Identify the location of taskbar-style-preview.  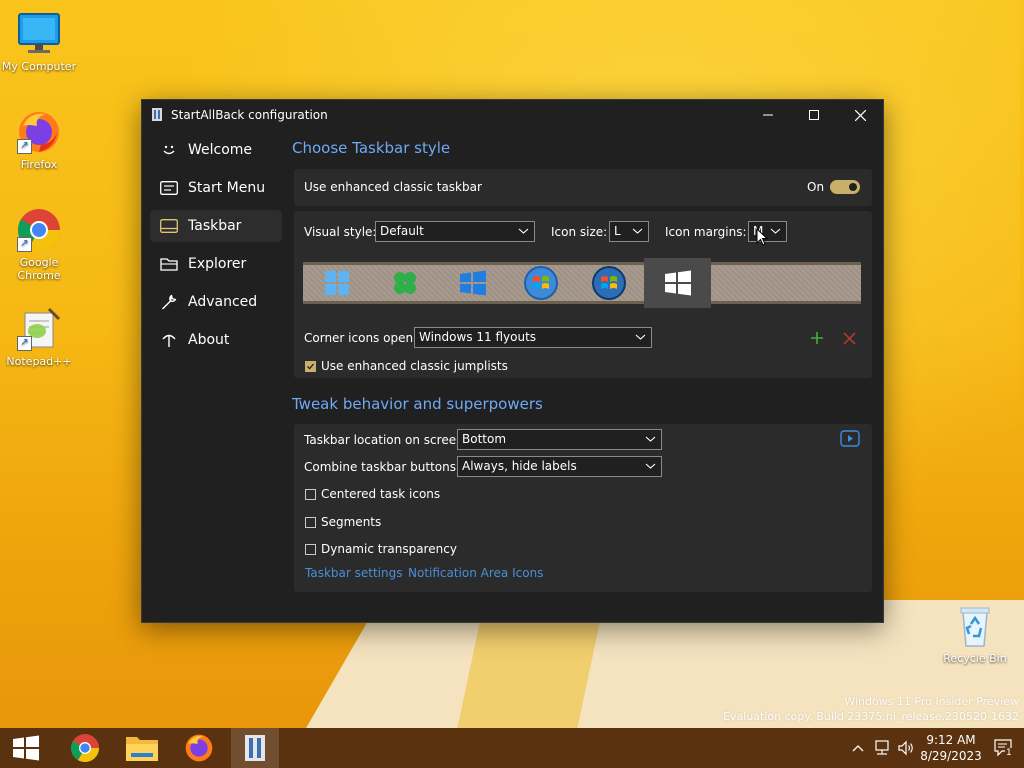
(582, 283).